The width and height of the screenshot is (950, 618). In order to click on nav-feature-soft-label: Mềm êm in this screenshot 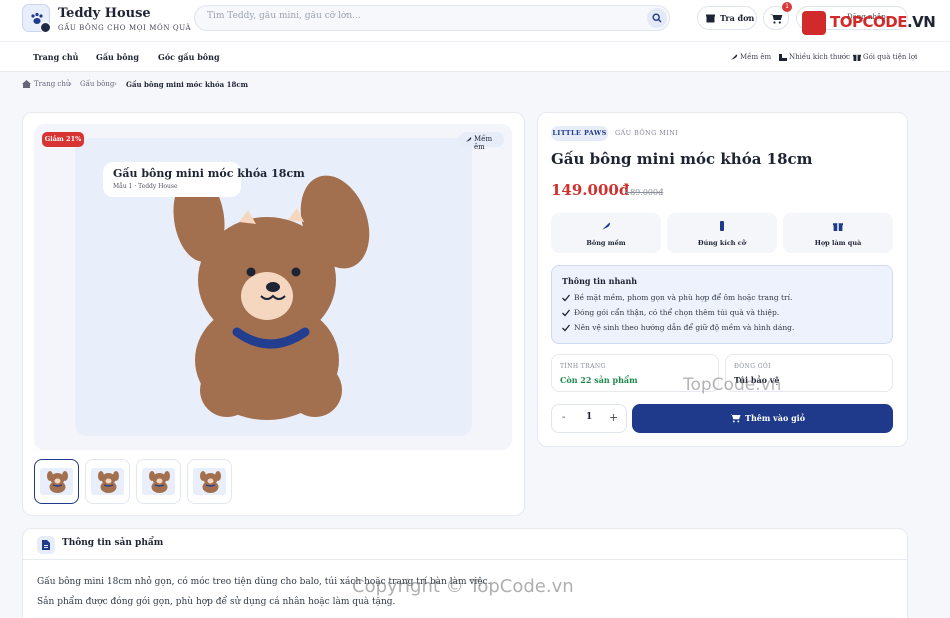, I will do `click(756, 57)`.